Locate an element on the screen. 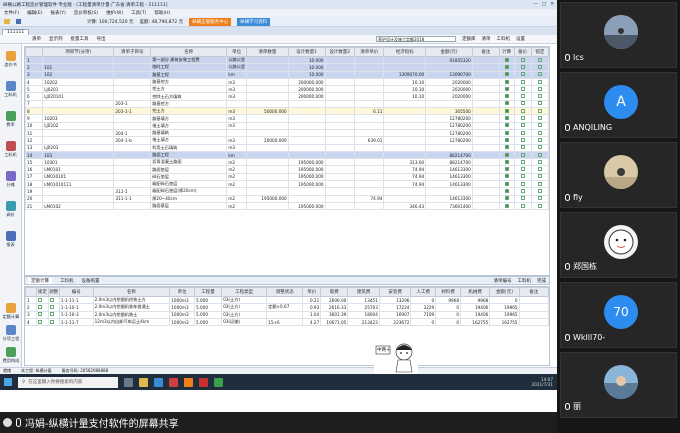 Image resolution: width=680 pixels, height=433 pixels. quota-cell: 17224 is located at coordinates (395, 307).